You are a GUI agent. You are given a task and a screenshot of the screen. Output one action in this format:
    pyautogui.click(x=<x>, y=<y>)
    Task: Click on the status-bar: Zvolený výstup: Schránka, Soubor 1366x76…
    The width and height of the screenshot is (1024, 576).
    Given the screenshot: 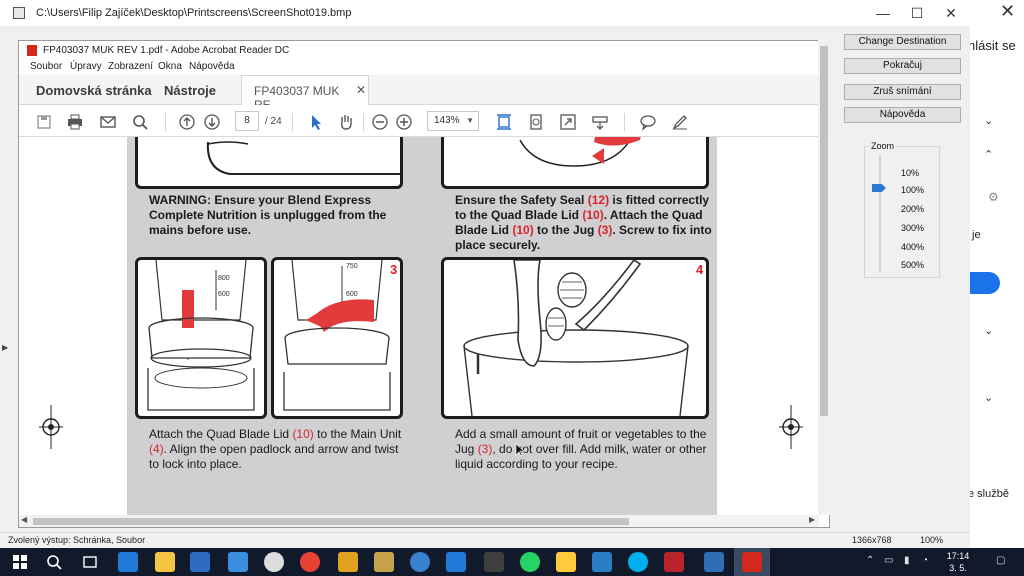 What is the action you would take?
    pyautogui.click(x=485, y=540)
    